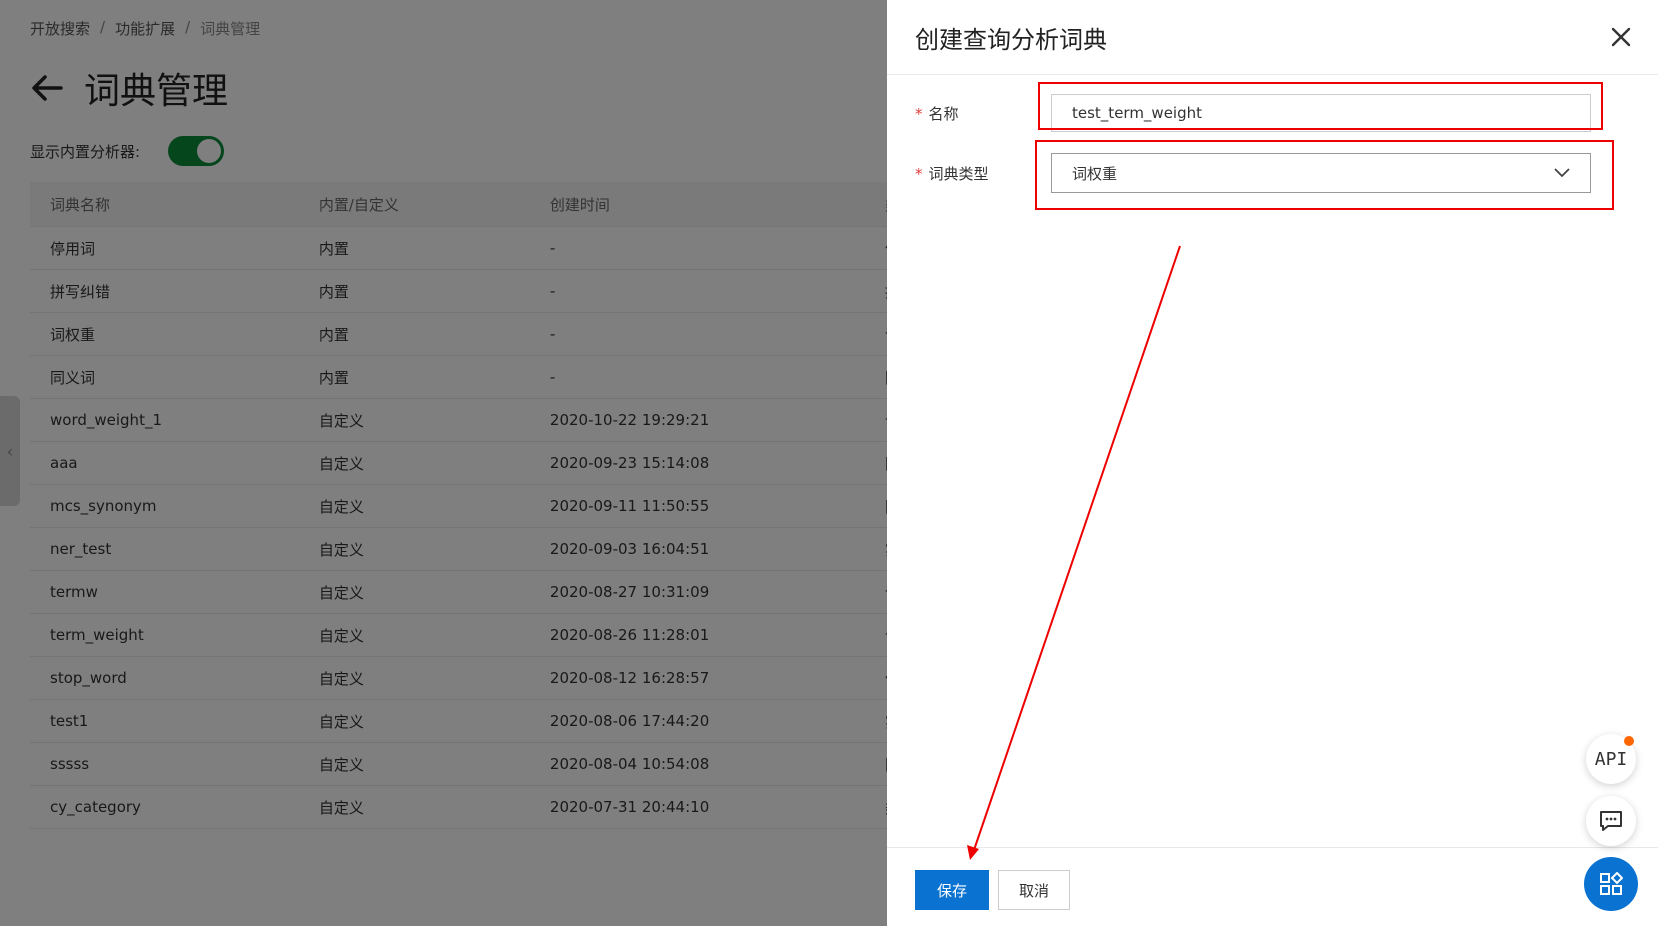  What do you see at coordinates (1272, 37) in the screenshot?
I see `drawer-header: 创建查询分析词典` at bounding box center [1272, 37].